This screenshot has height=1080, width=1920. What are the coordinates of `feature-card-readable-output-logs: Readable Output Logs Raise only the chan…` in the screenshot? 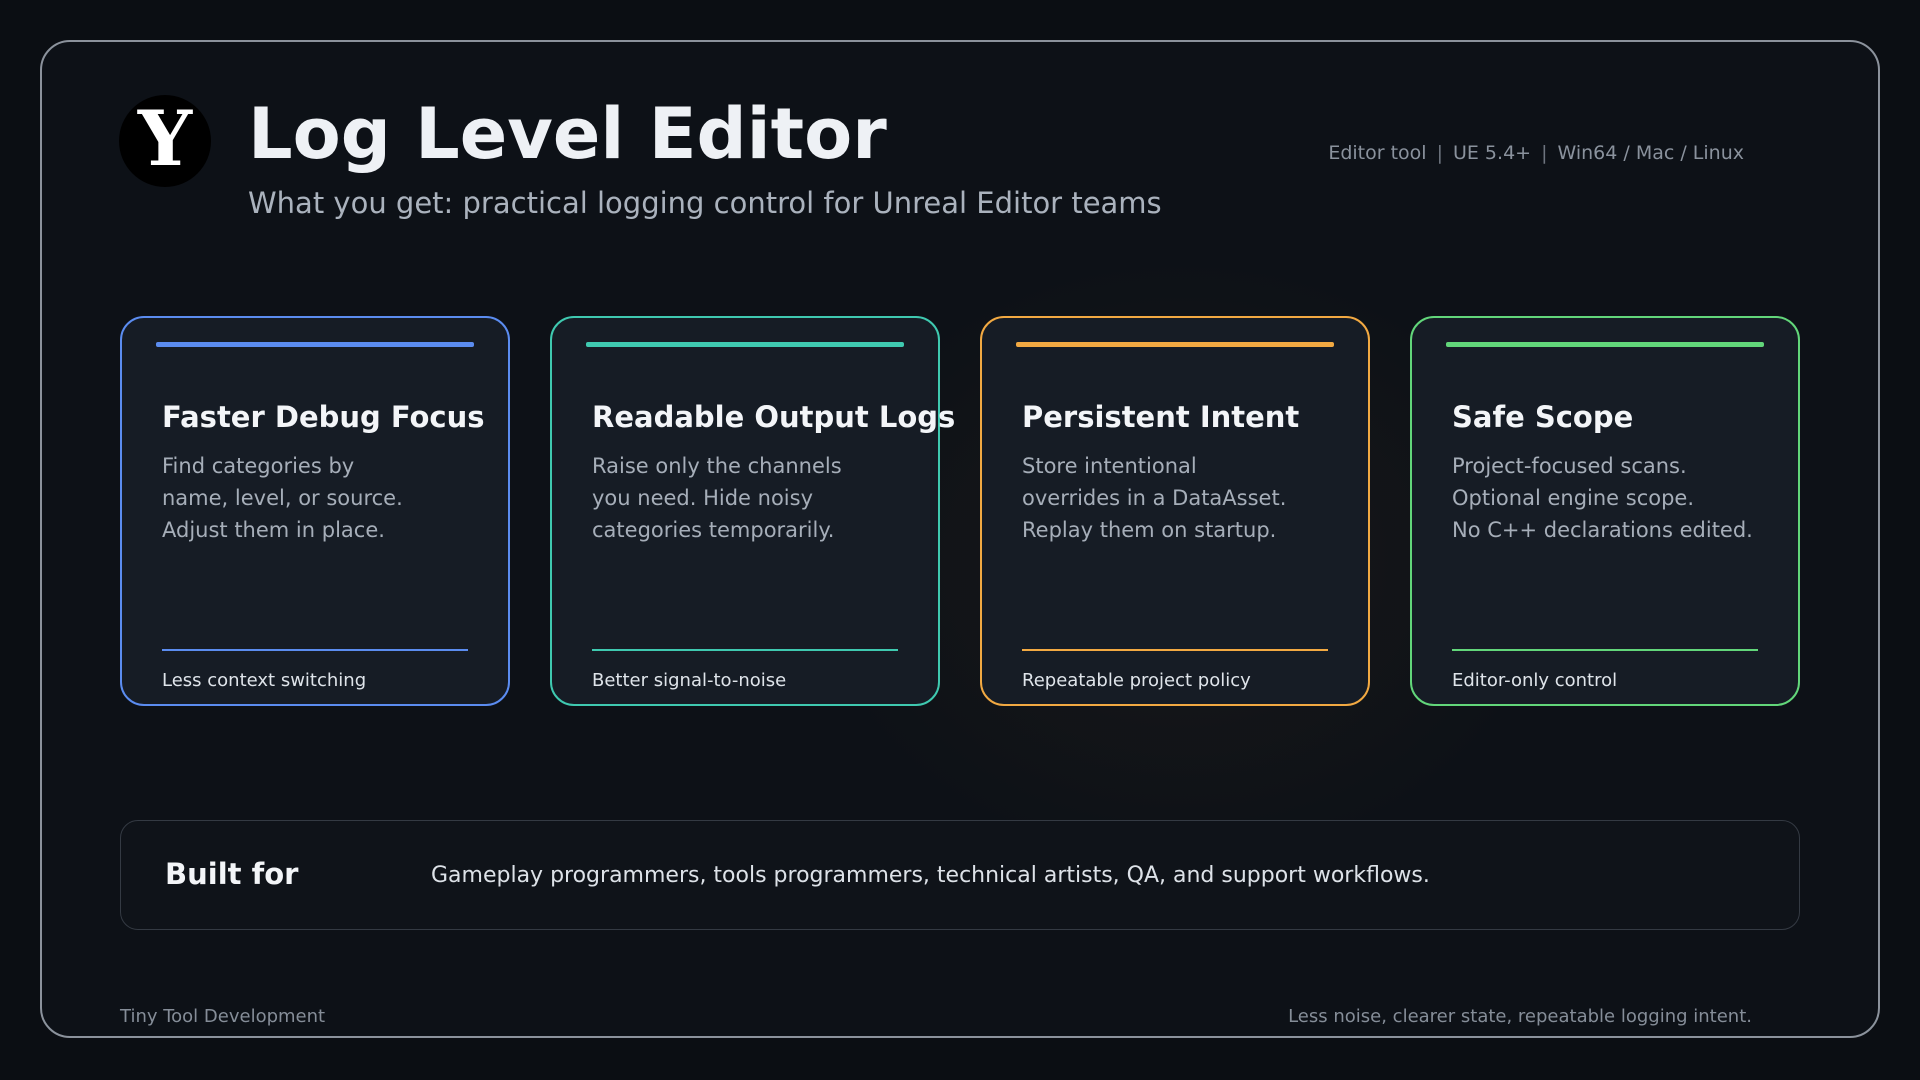 It's located at (752, 511).